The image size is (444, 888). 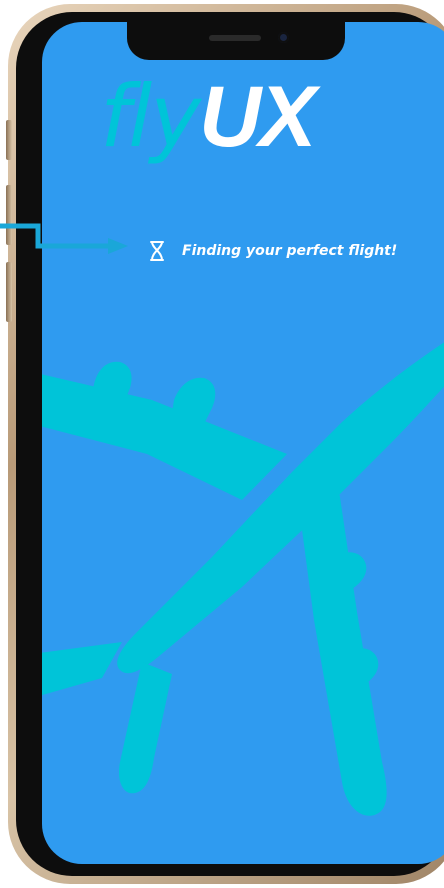 I want to click on volume-down-button, so click(x=9, y=292).